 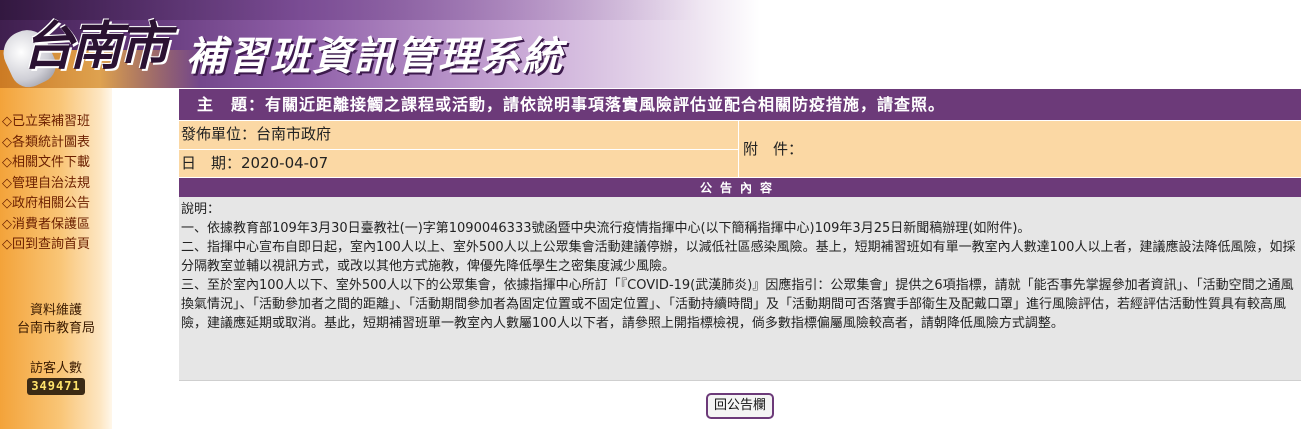 I want to click on visitor-count: 349471, so click(x=56, y=386).